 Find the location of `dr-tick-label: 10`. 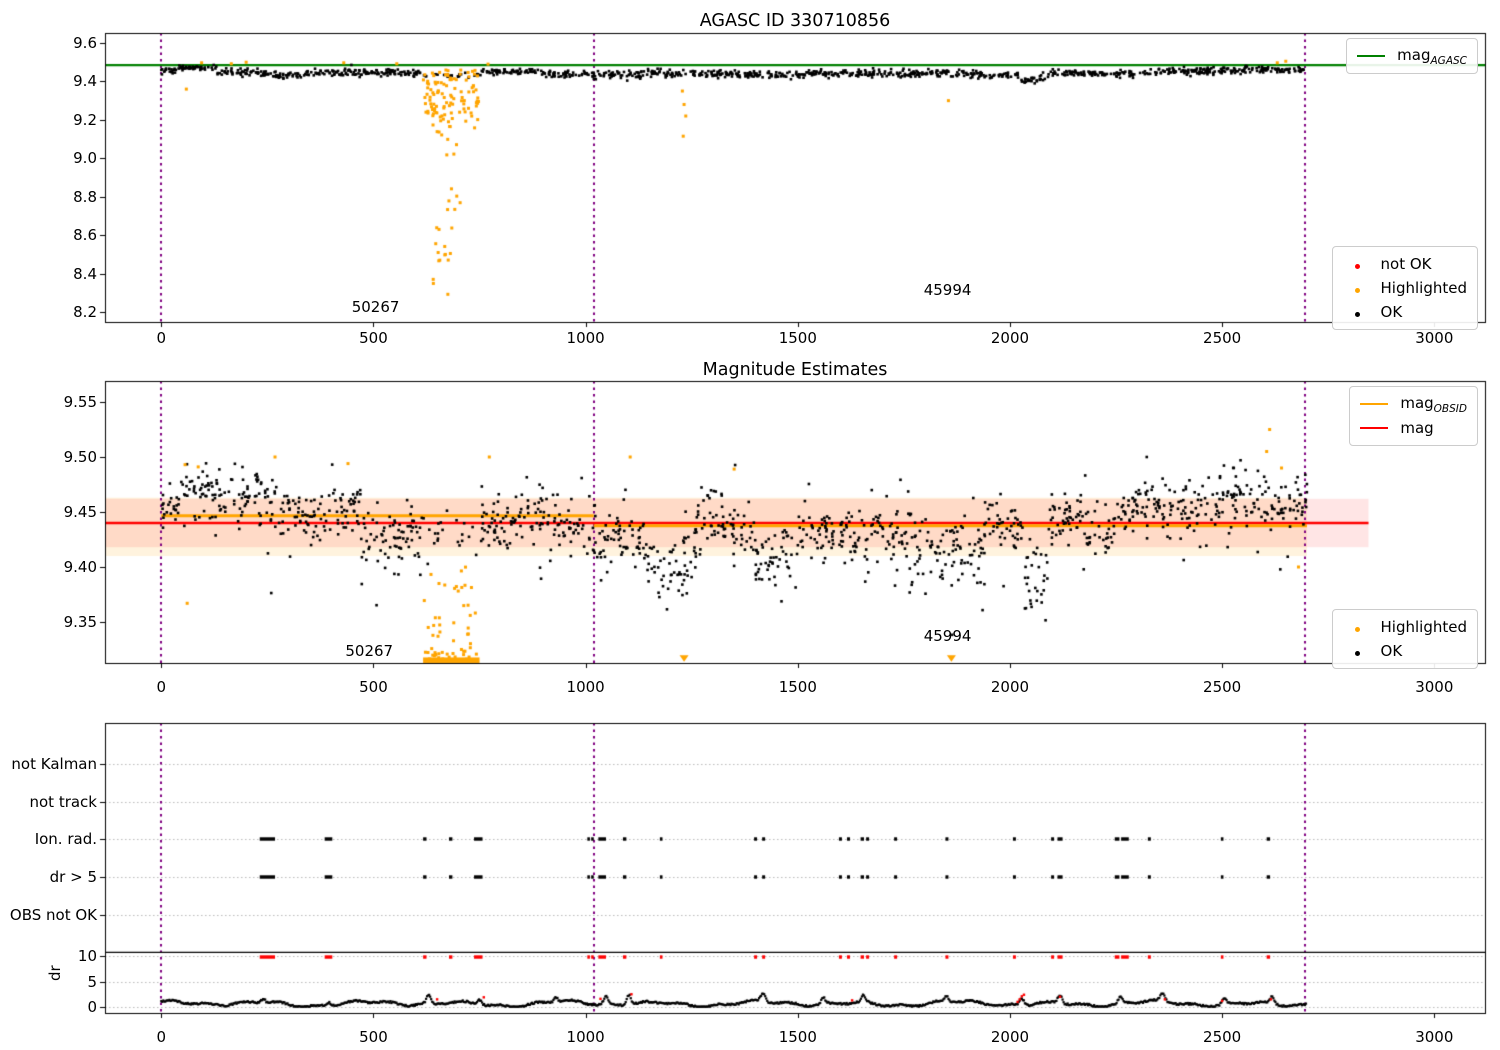

dr-tick-label: 10 is located at coordinates (87, 956).